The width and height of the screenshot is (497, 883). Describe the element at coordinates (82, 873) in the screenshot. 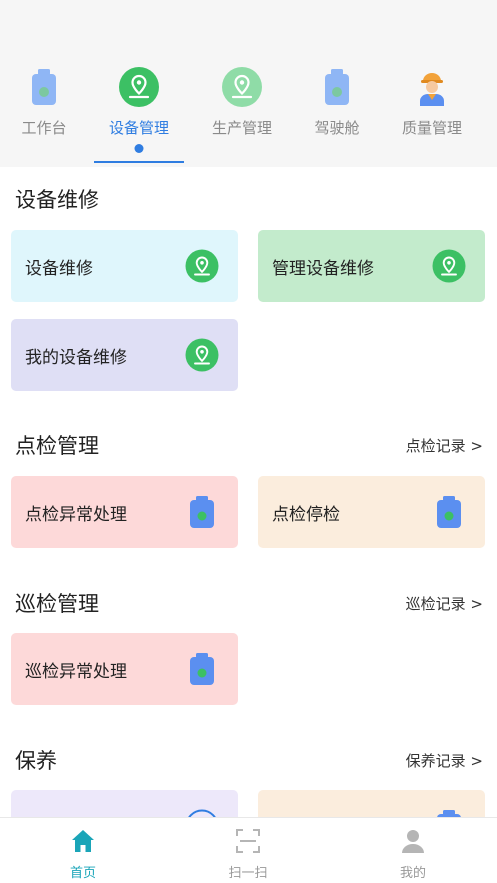

I see `nav-label: 首页` at that location.